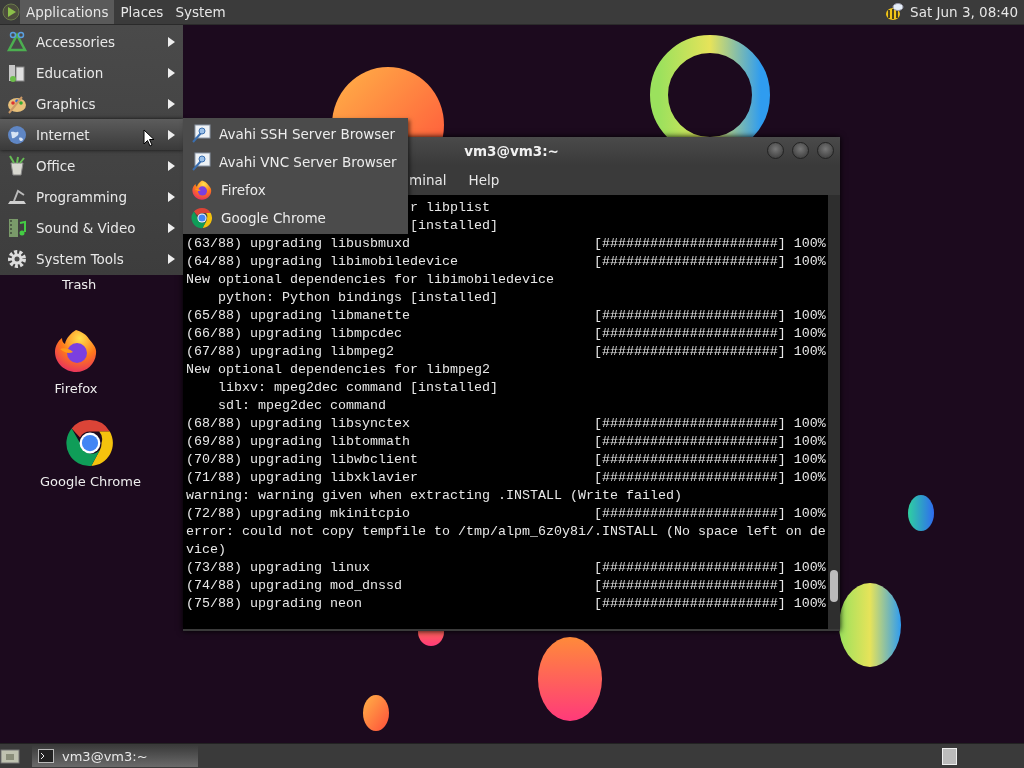 This screenshot has width=1024, height=768. I want to click on film-icon, so click(17, 227).